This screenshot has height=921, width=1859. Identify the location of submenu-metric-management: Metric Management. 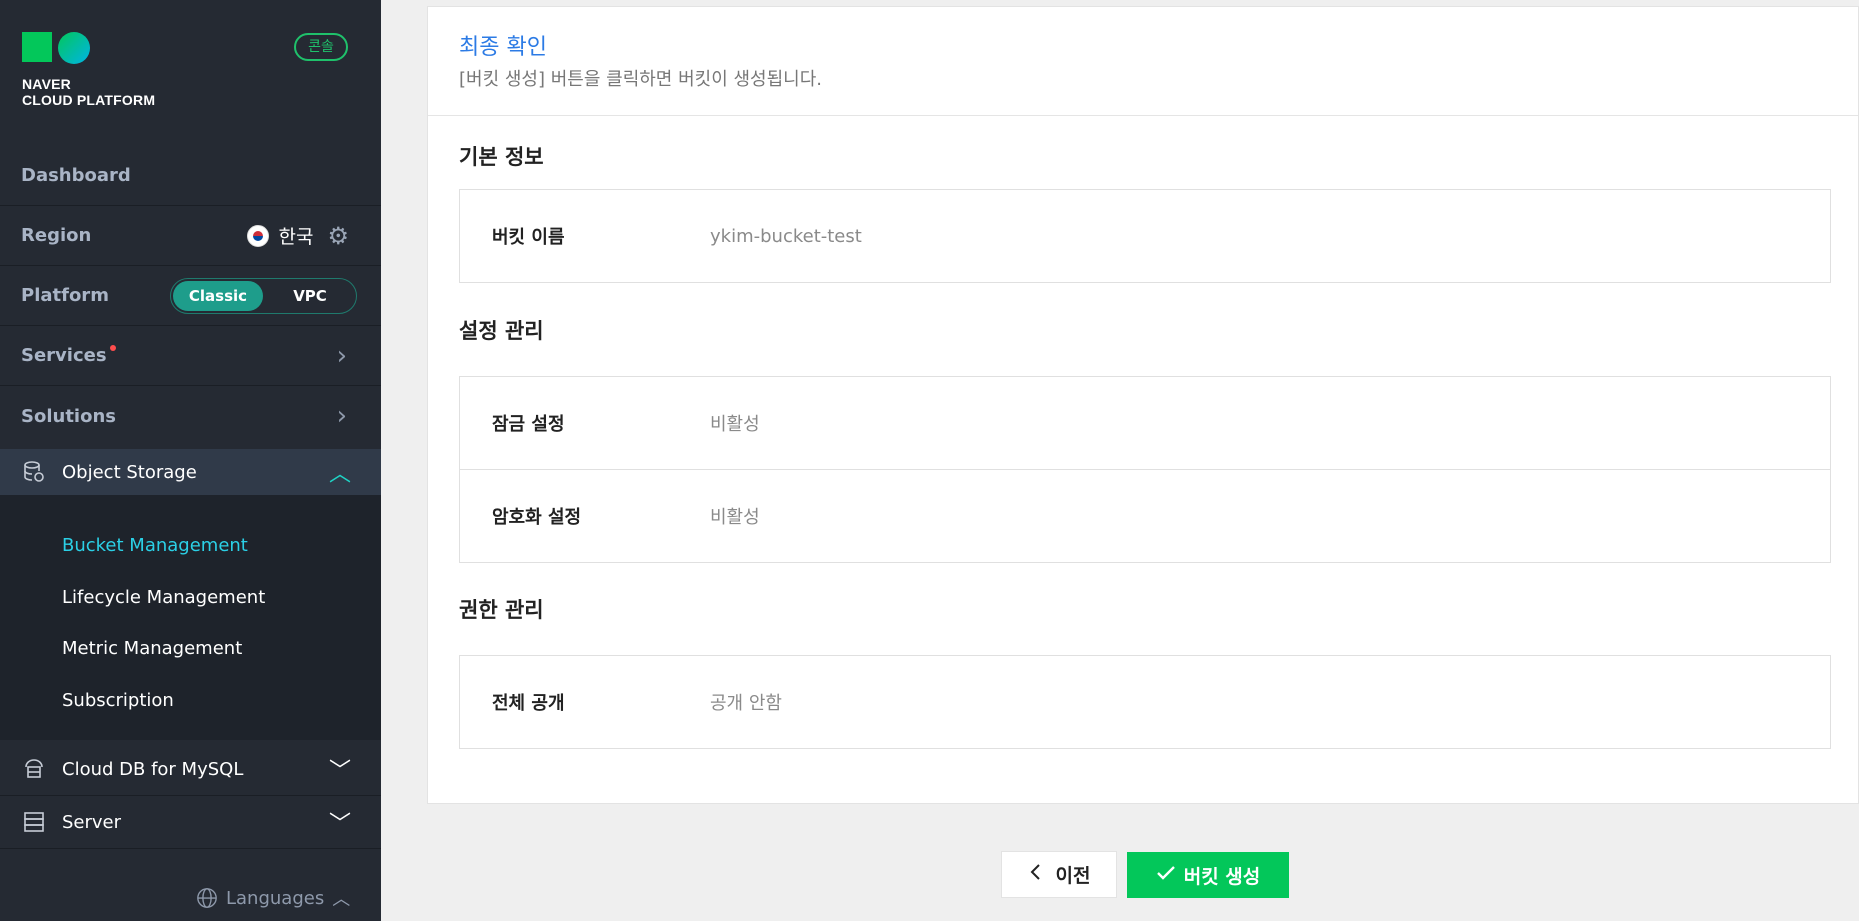
(152, 648).